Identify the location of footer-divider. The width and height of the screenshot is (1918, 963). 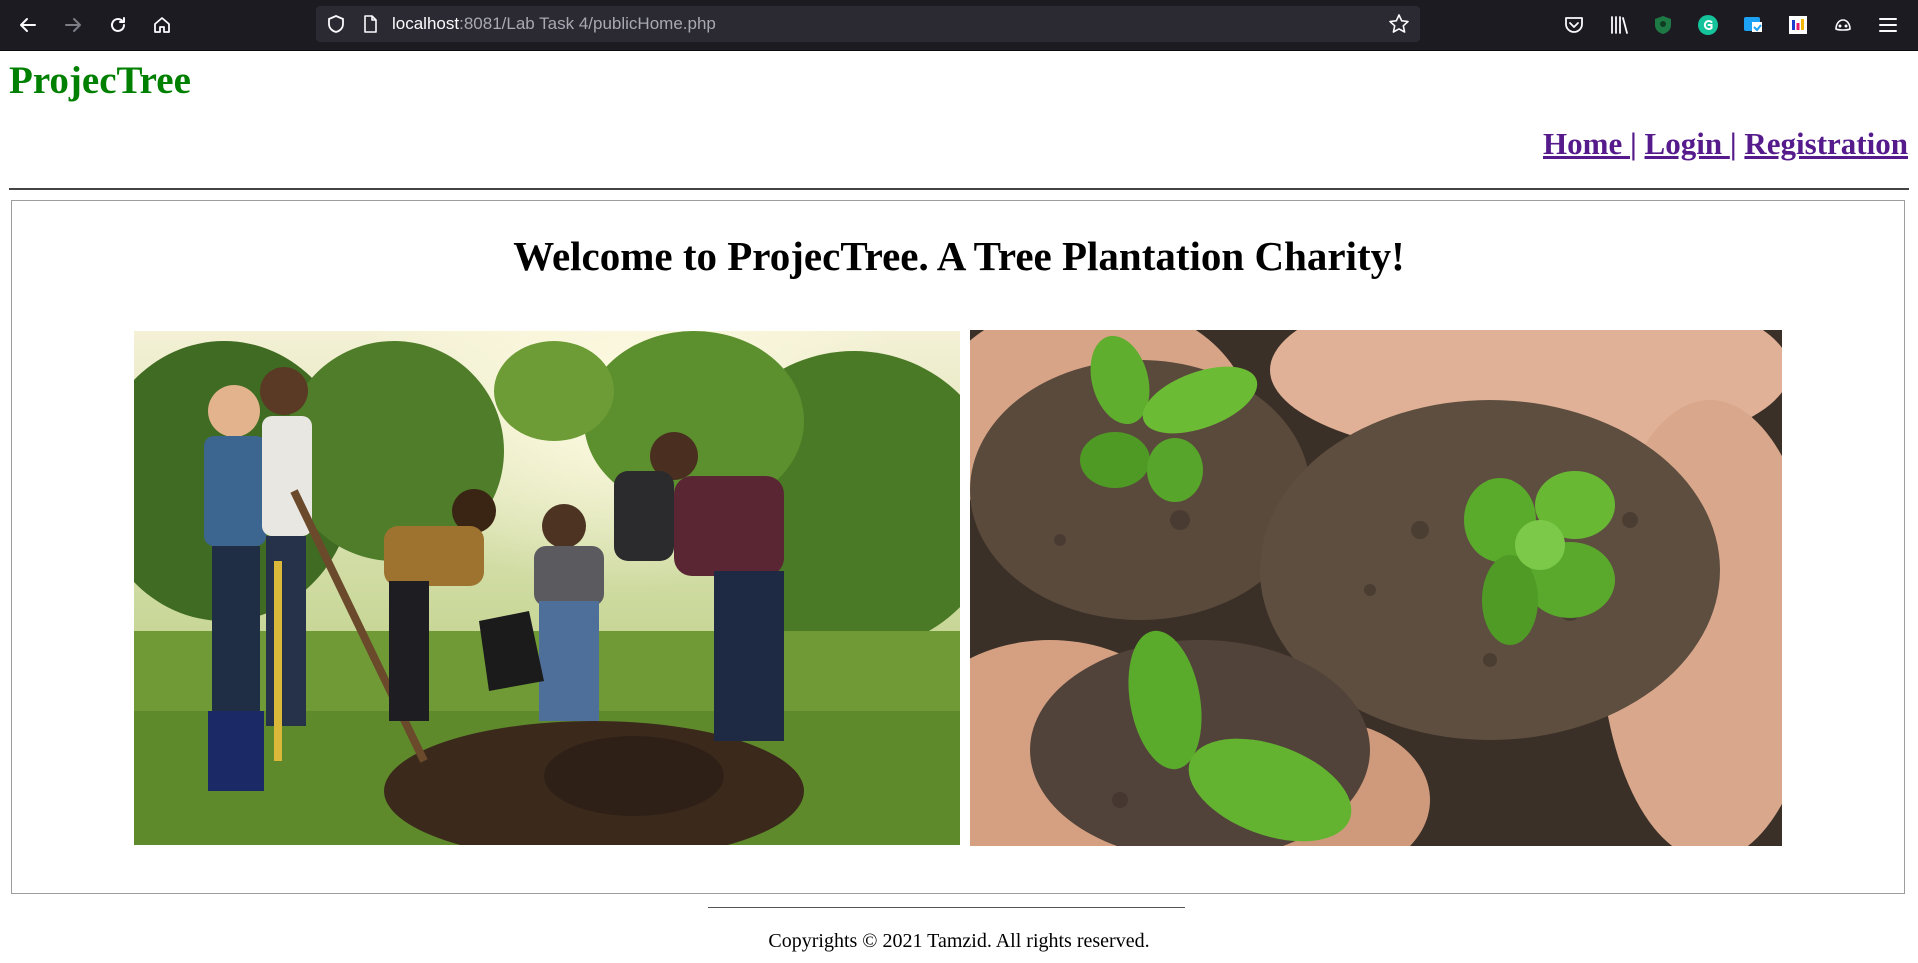
(946, 907).